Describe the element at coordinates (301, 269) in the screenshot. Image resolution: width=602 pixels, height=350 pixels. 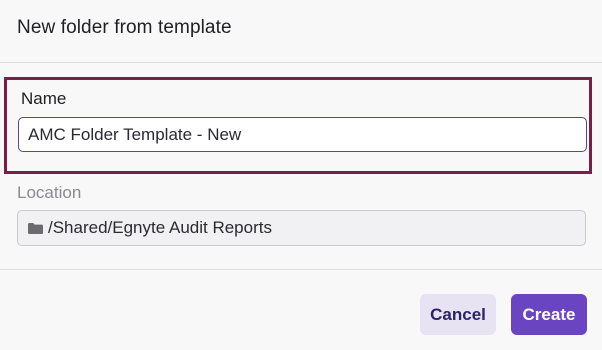
I see `footer-divider` at that location.